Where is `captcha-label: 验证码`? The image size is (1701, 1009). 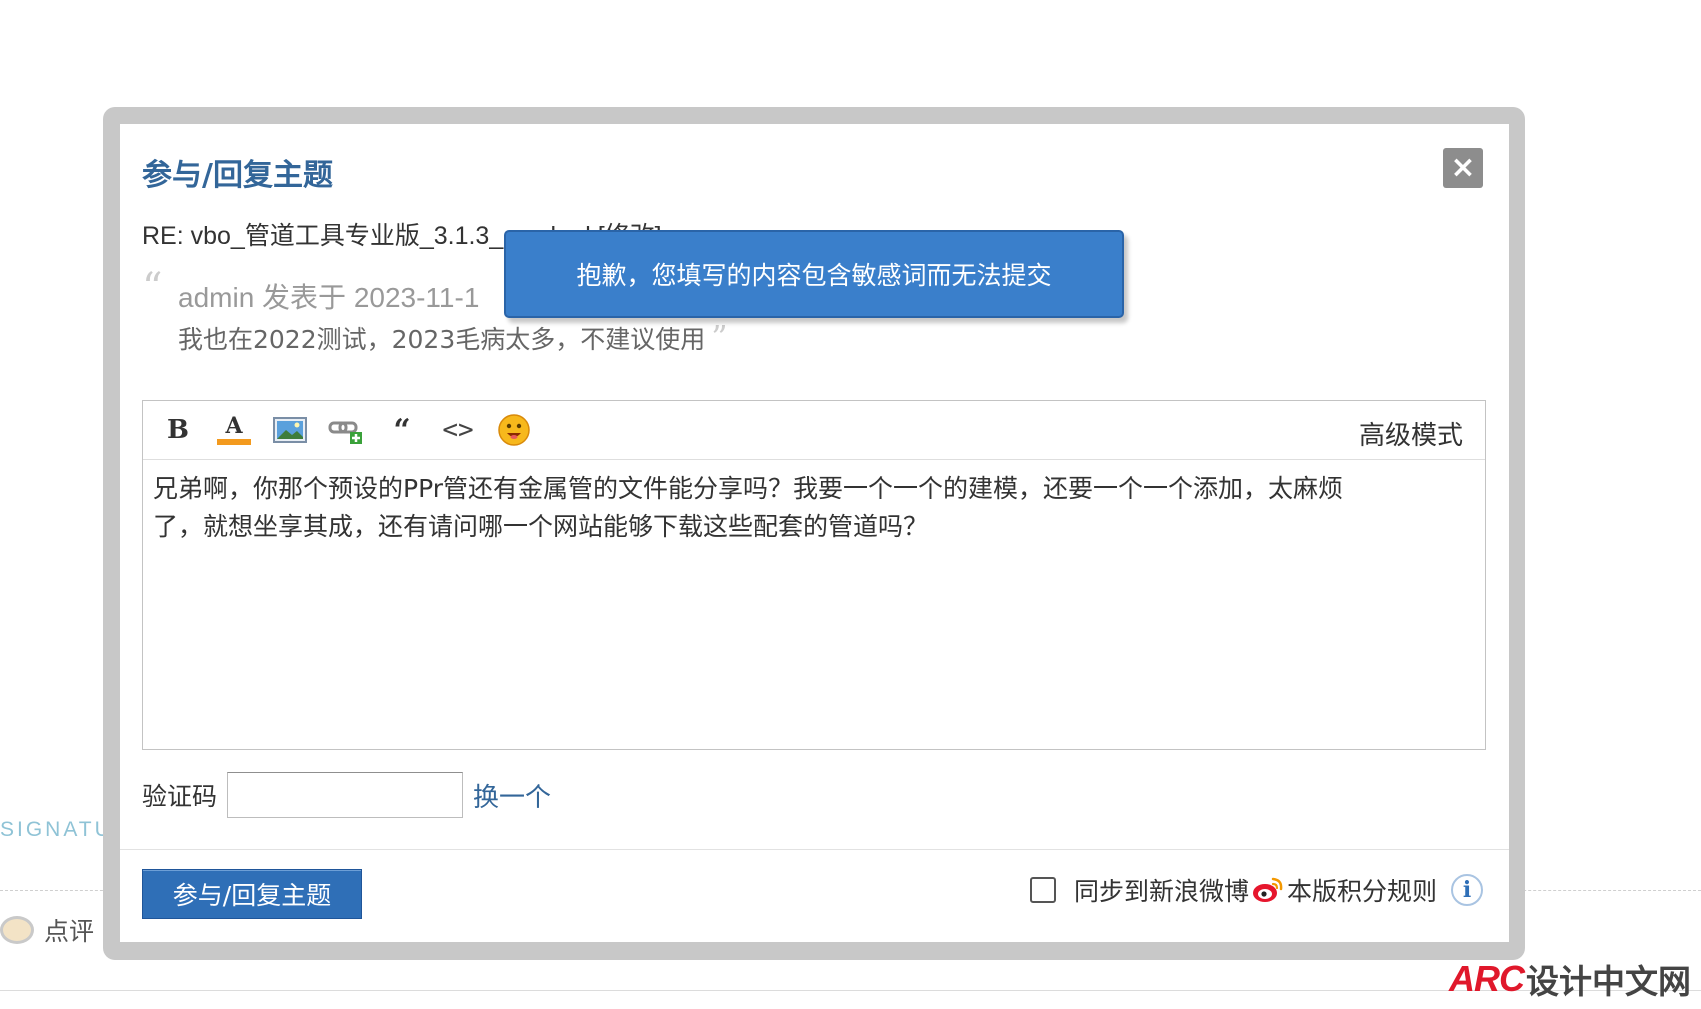
captcha-label: 验证码 is located at coordinates (180, 796).